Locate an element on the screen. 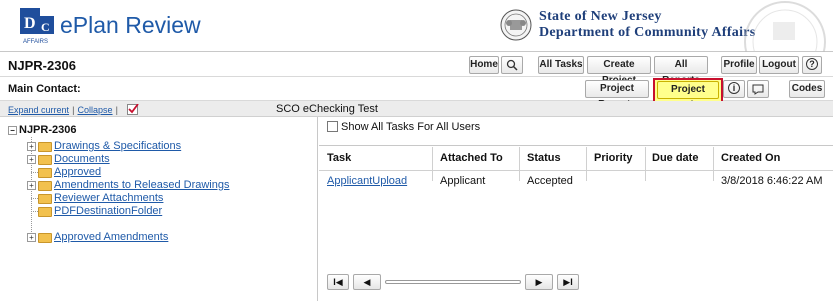  collapse-link: Collapse is located at coordinates (95, 110).